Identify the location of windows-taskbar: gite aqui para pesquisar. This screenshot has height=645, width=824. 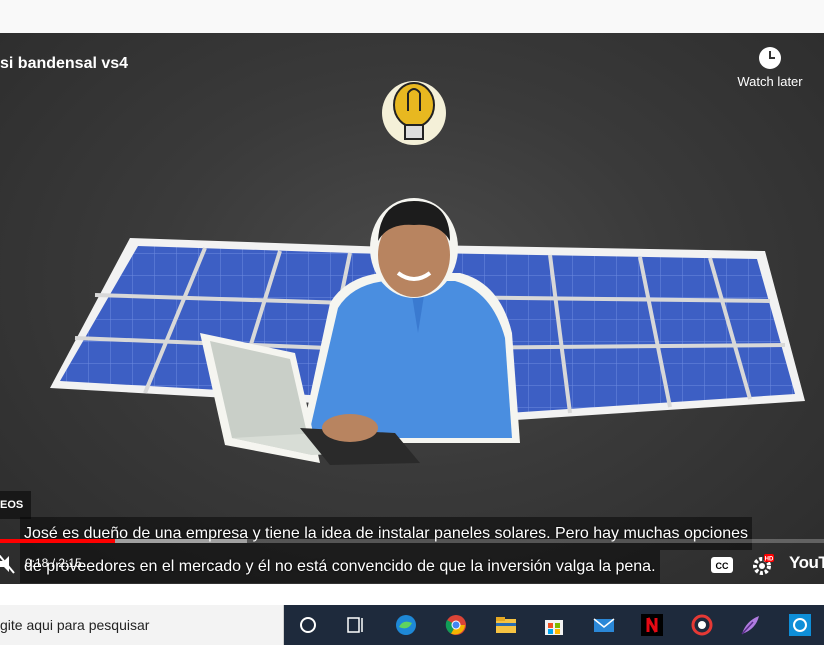
(412, 625).